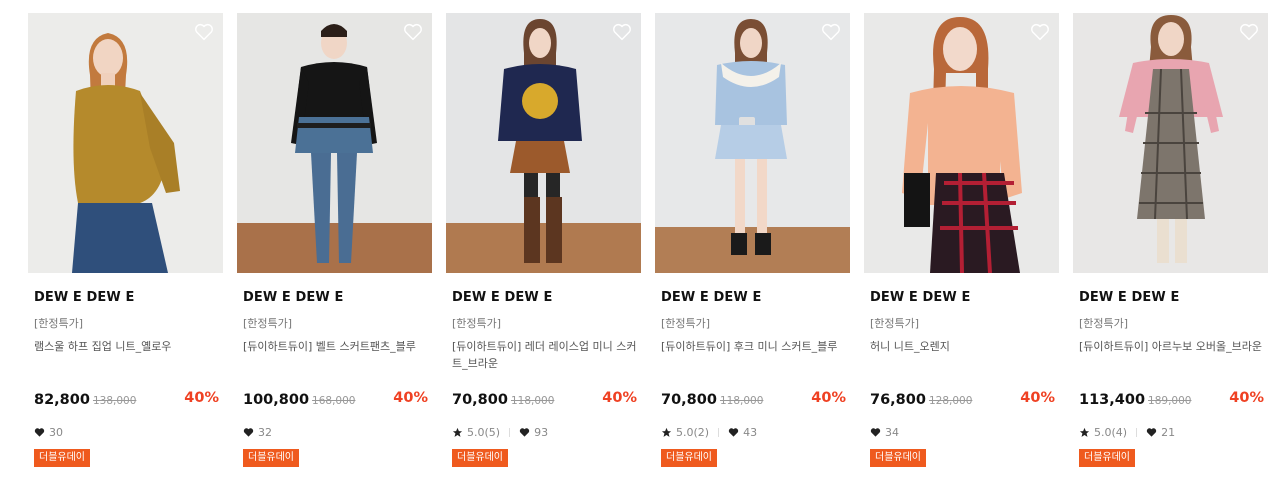 Image resolution: width=1287 pixels, height=489 pixels. I want to click on product-name: 램스울 하프 집업 니트_옐로우, so click(127, 346).